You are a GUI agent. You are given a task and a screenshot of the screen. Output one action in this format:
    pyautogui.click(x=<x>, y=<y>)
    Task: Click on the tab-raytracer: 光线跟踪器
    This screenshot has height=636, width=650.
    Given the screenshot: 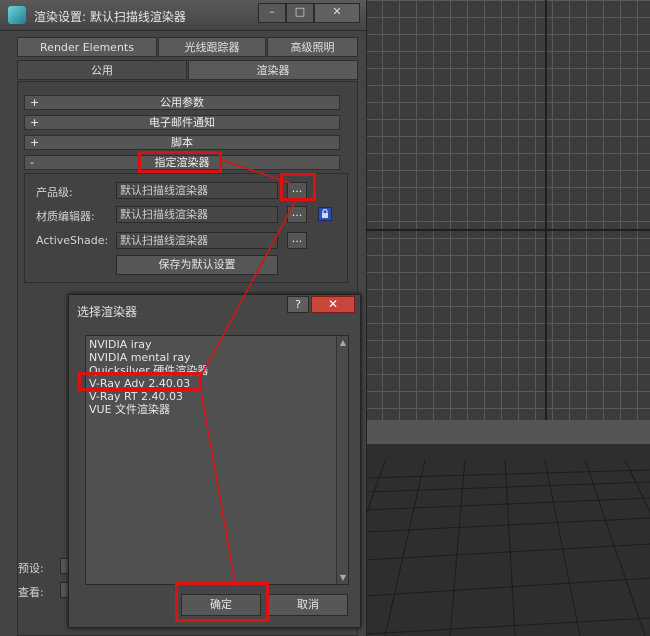 What is the action you would take?
    pyautogui.click(x=212, y=47)
    